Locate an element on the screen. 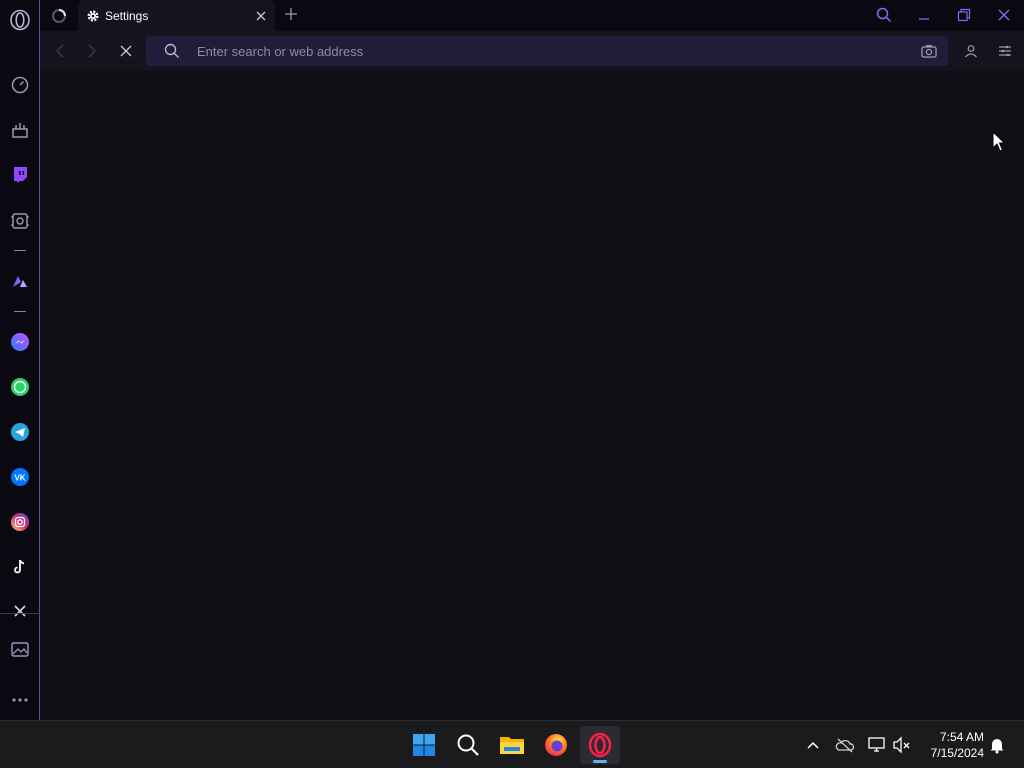 Image resolution: width=1024 pixels, height=768 pixels. gear-icon is located at coordinates (93, 16).